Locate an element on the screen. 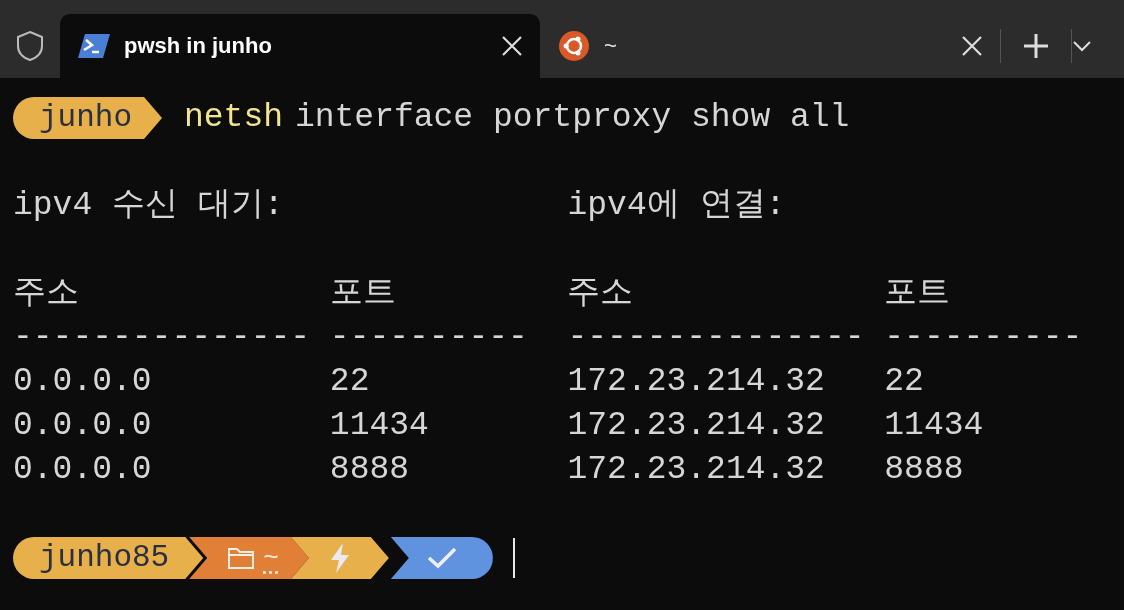  shield-icon is located at coordinates (30, 46).